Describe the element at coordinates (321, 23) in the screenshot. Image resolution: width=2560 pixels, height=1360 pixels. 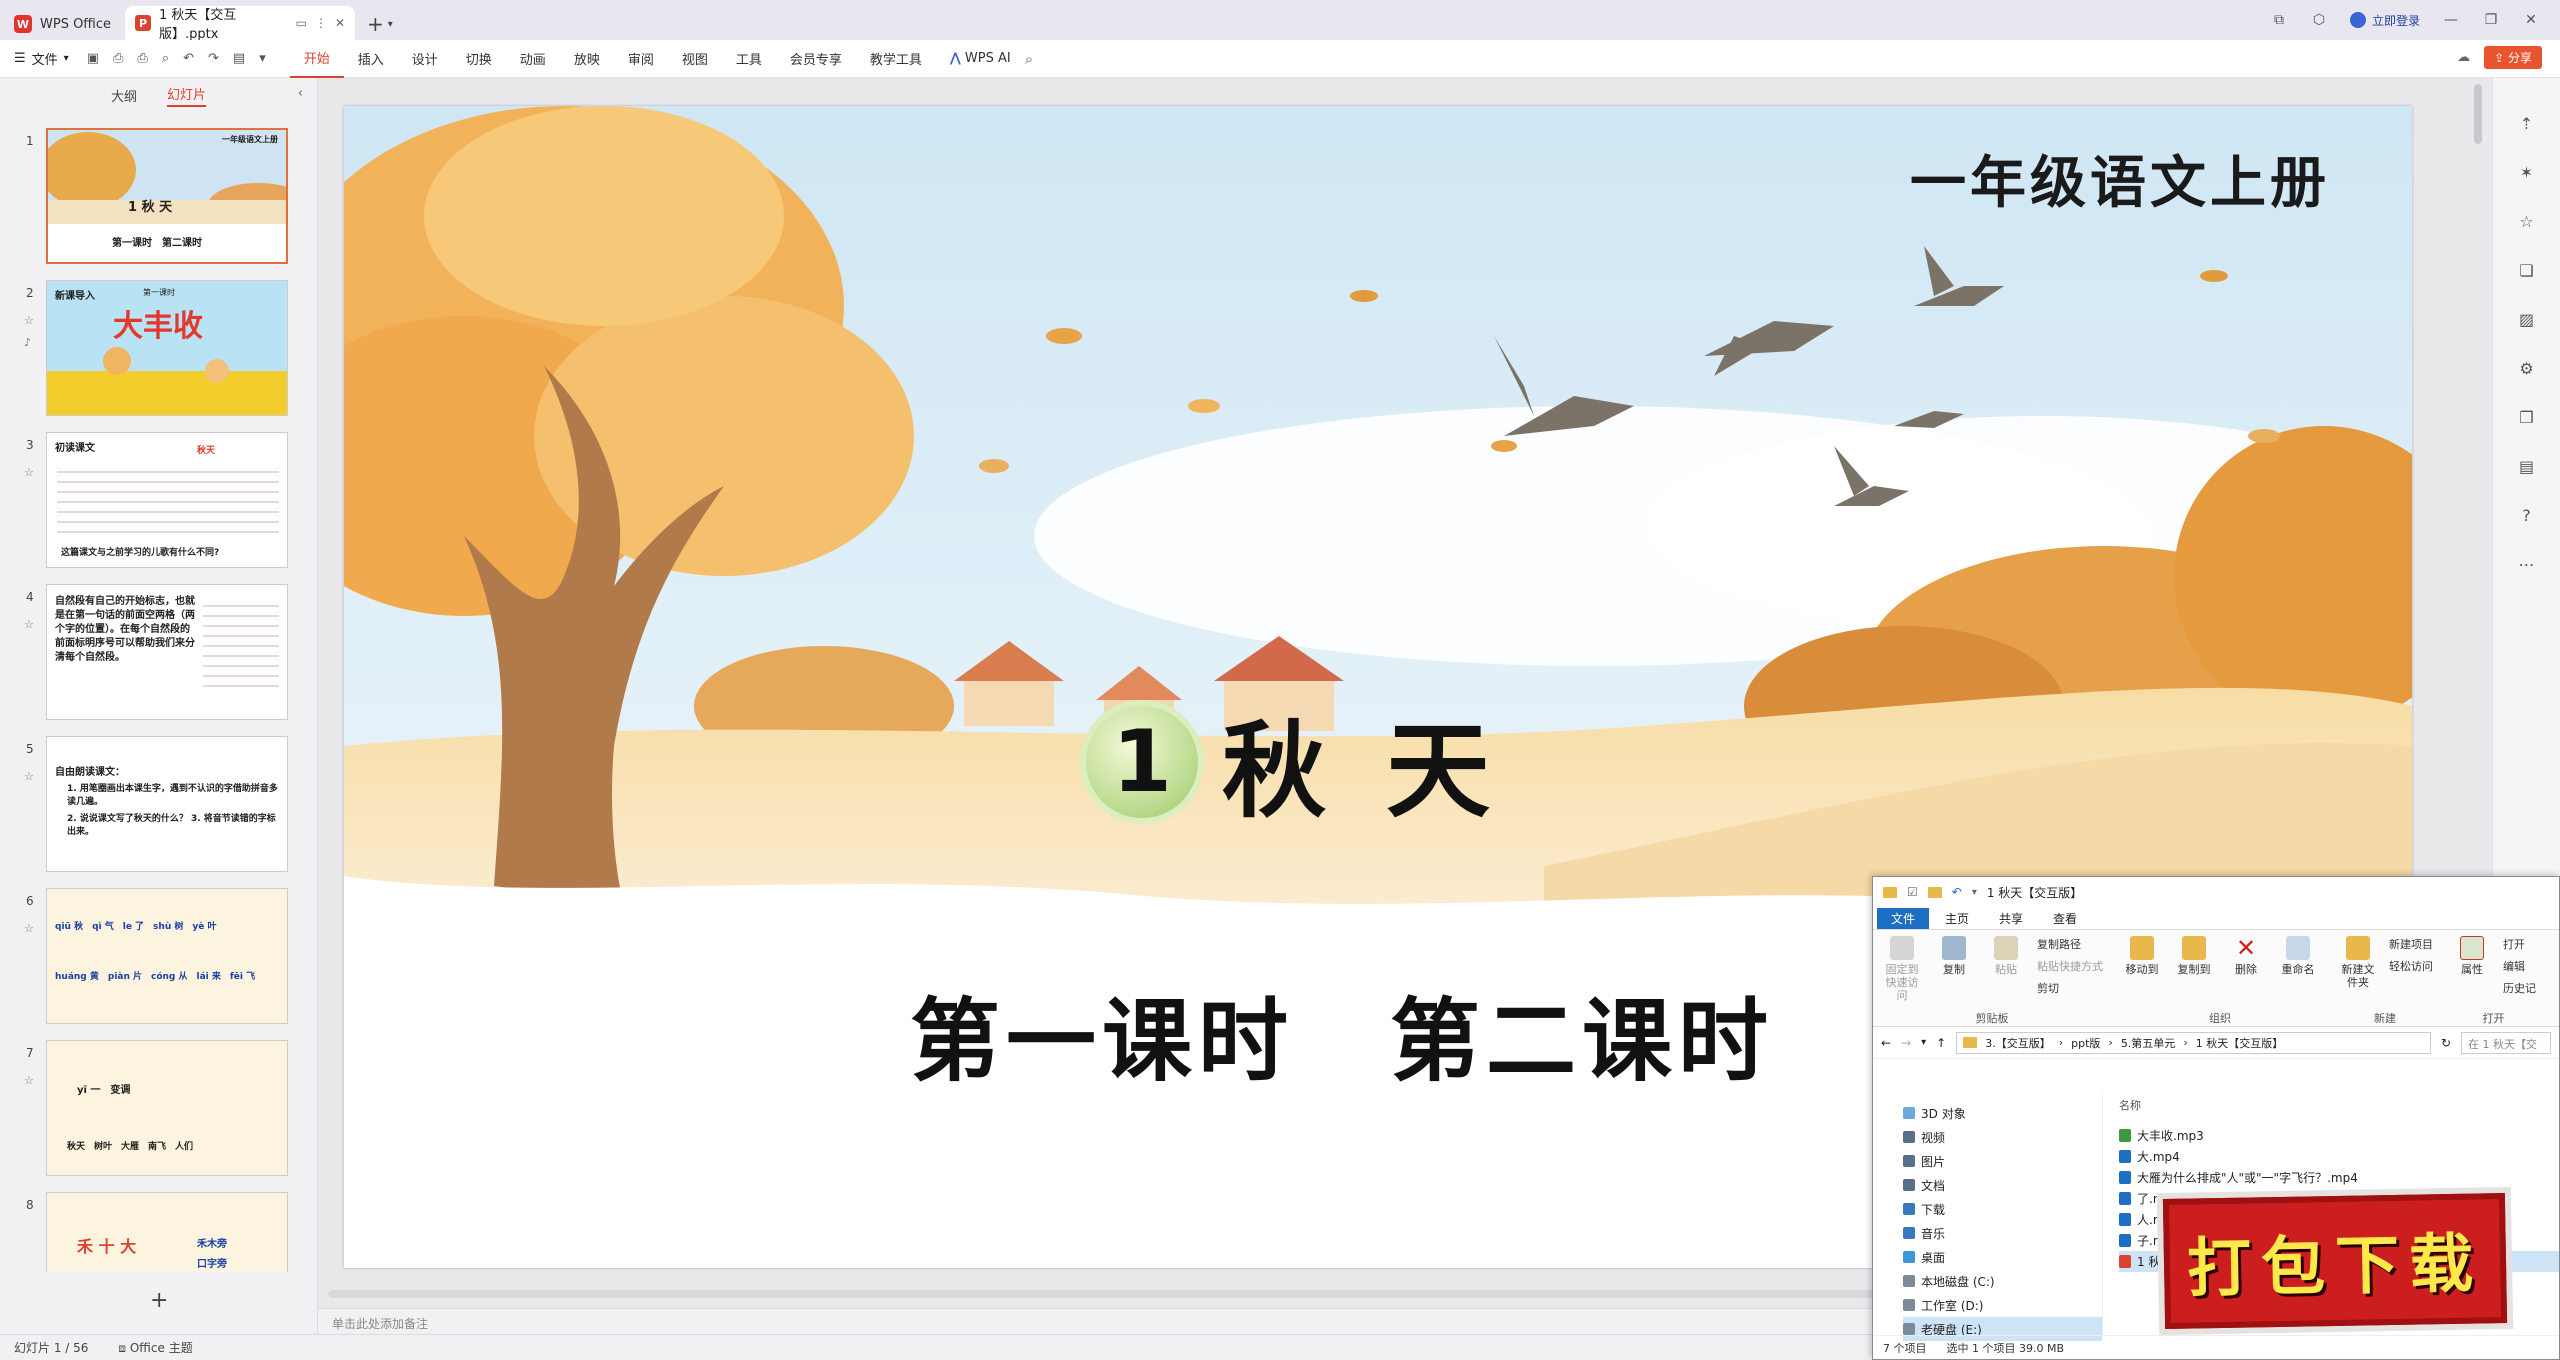
I see `tab-more-icon: ⋮` at that location.